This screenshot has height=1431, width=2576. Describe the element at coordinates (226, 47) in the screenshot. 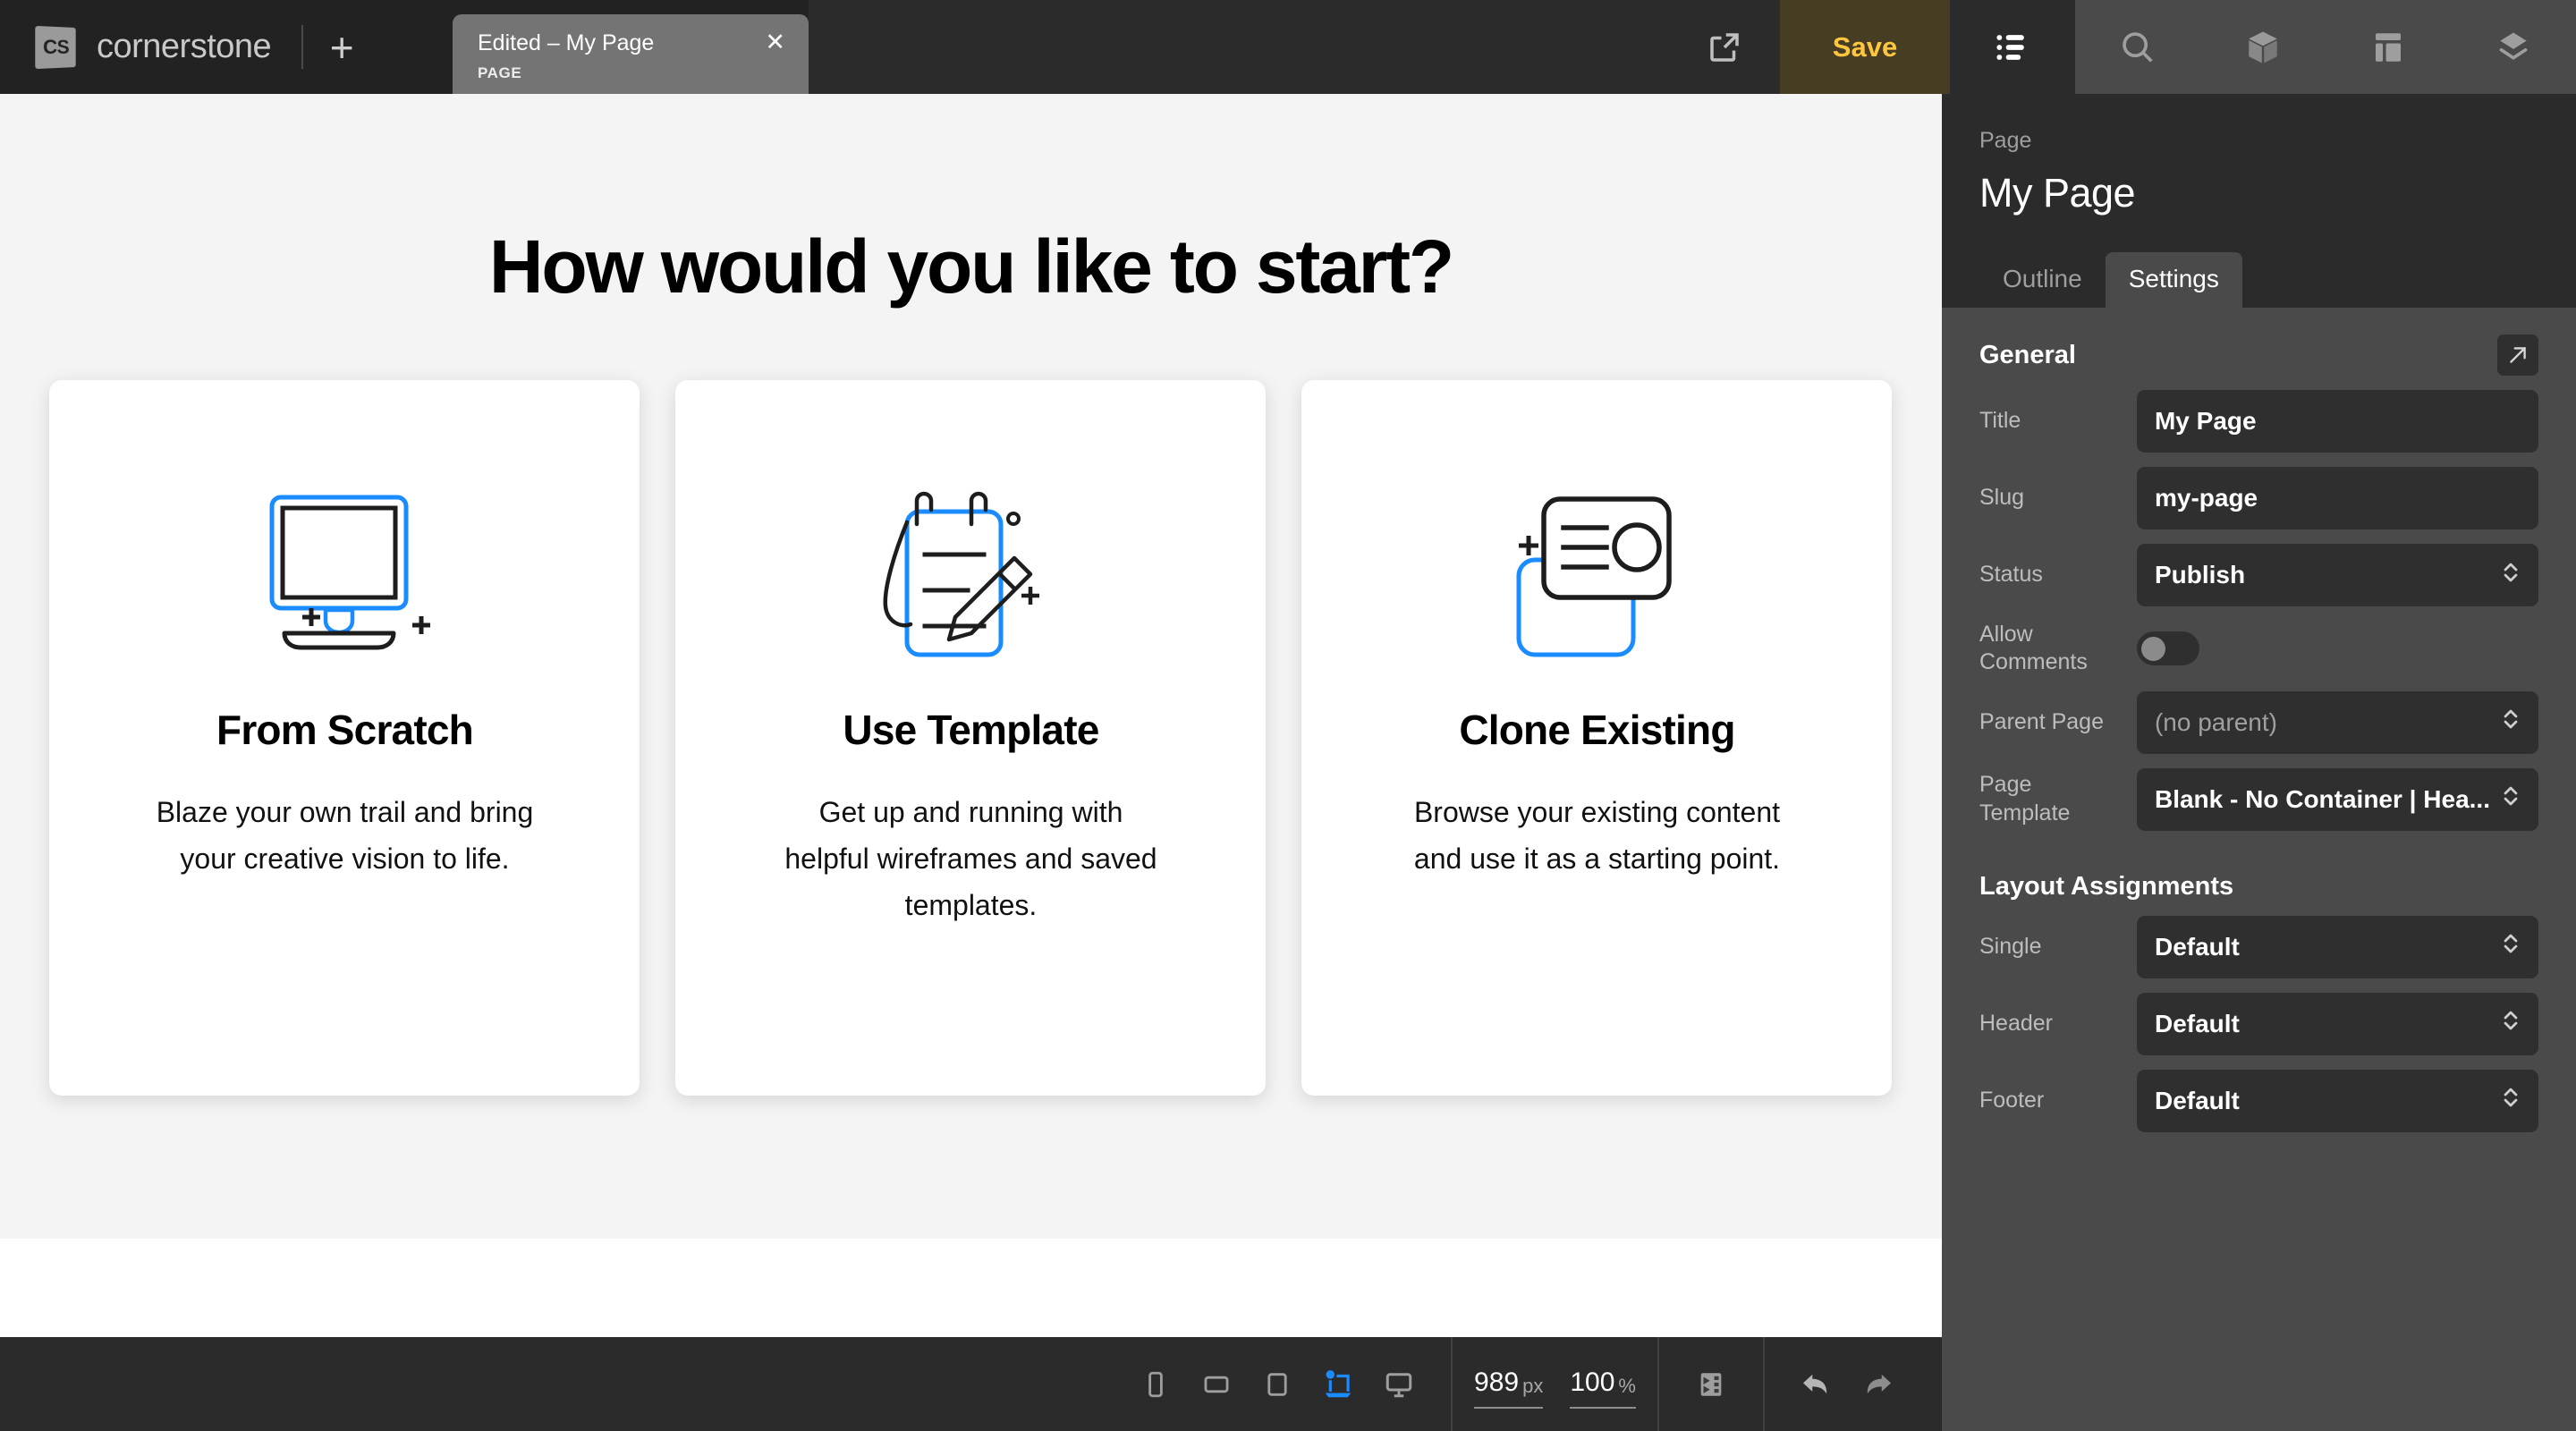

I see `top-bar-left: CS cornerstone +` at that location.